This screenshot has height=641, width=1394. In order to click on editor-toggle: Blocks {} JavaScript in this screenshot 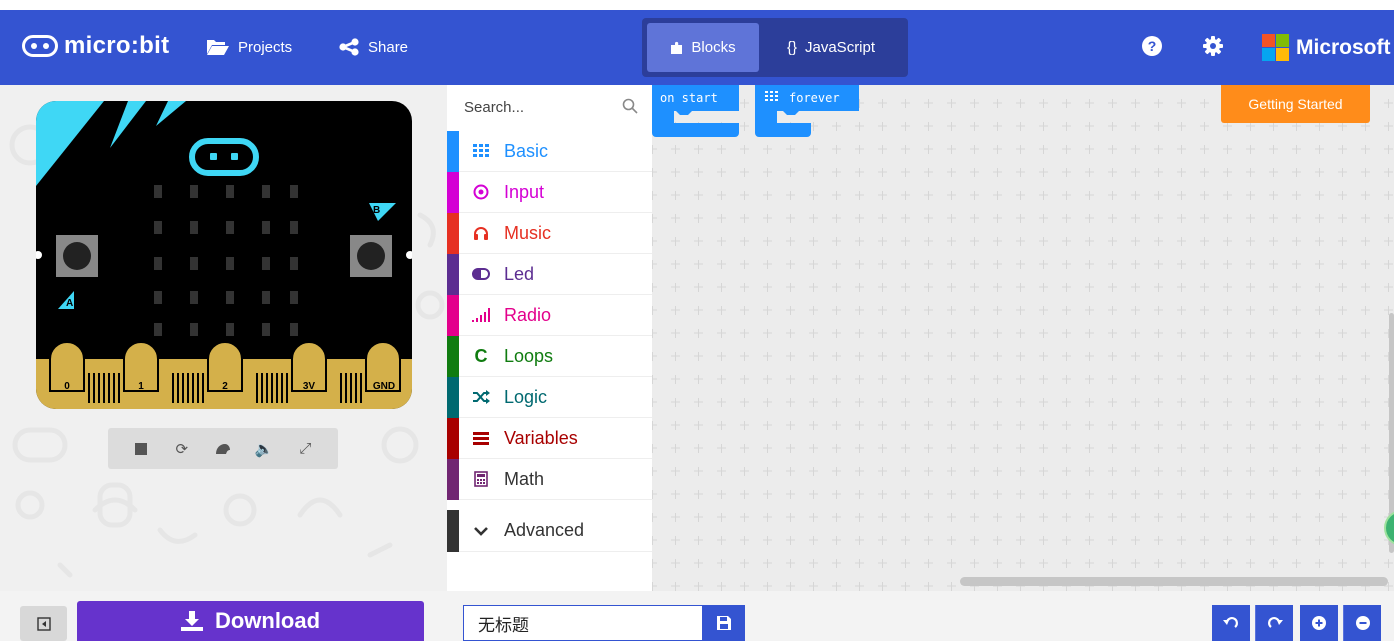, I will do `click(775, 47)`.